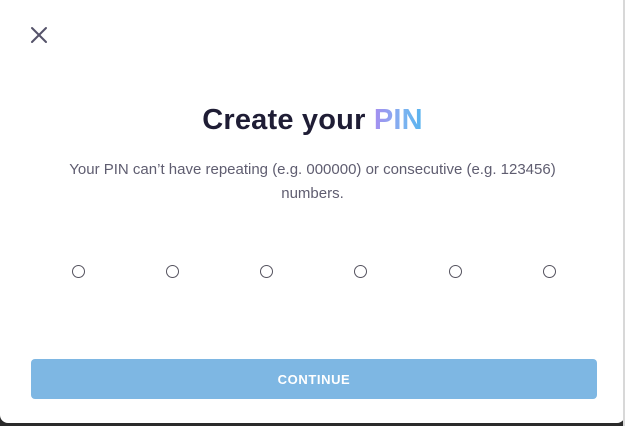 This screenshot has width=625, height=426. What do you see at coordinates (312, 273) in the screenshot?
I see `pin-input-group` at bounding box center [312, 273].